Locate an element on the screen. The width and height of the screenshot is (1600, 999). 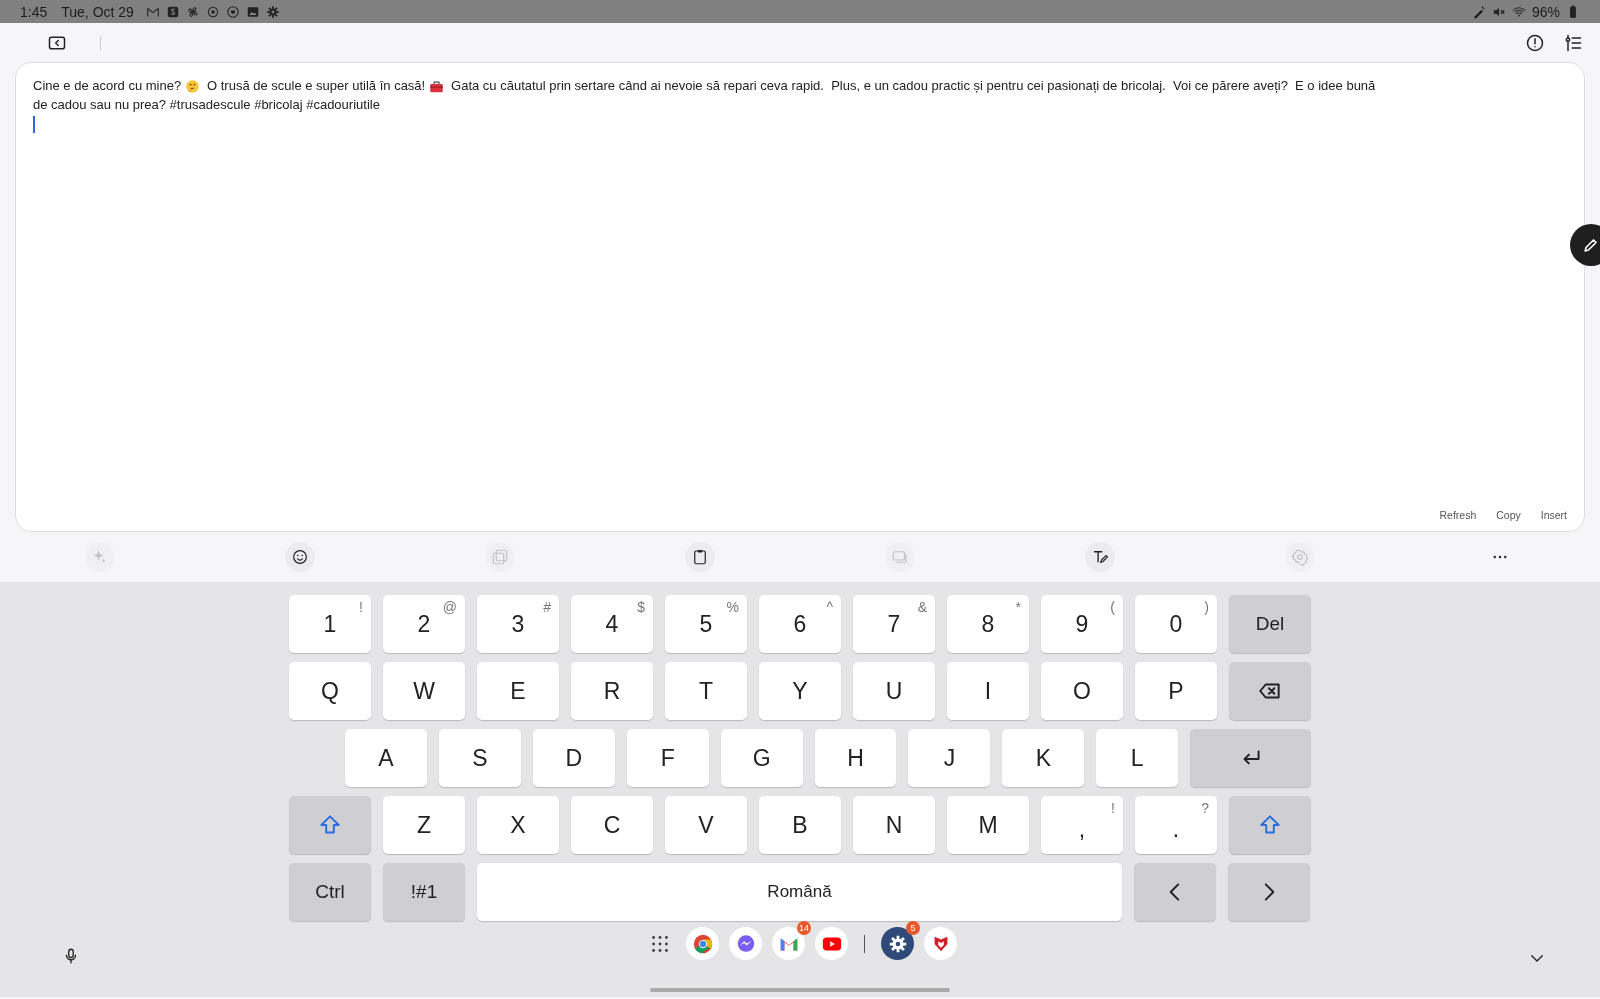
key-label: 4 is located at coordinates (612, 624).